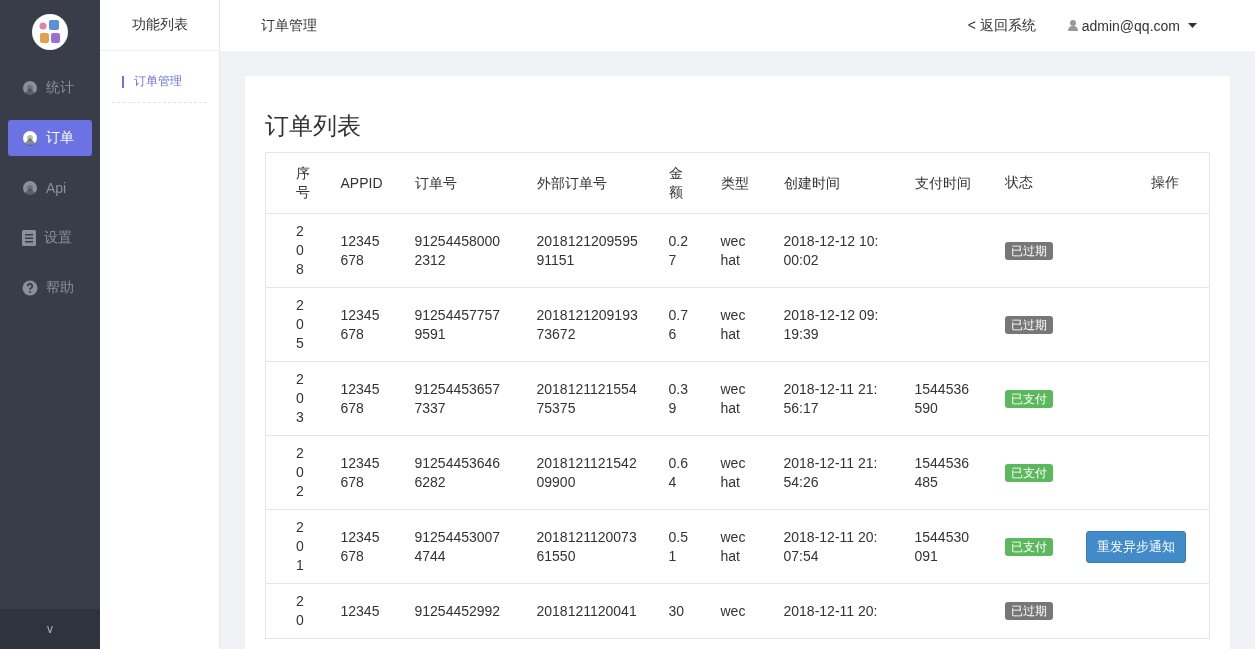 The image size is (1255, 649). What do you see at coordinates (289, 25) in the screenshot?
I see `page-title: 订单管理` at bounding box center [289, 25].